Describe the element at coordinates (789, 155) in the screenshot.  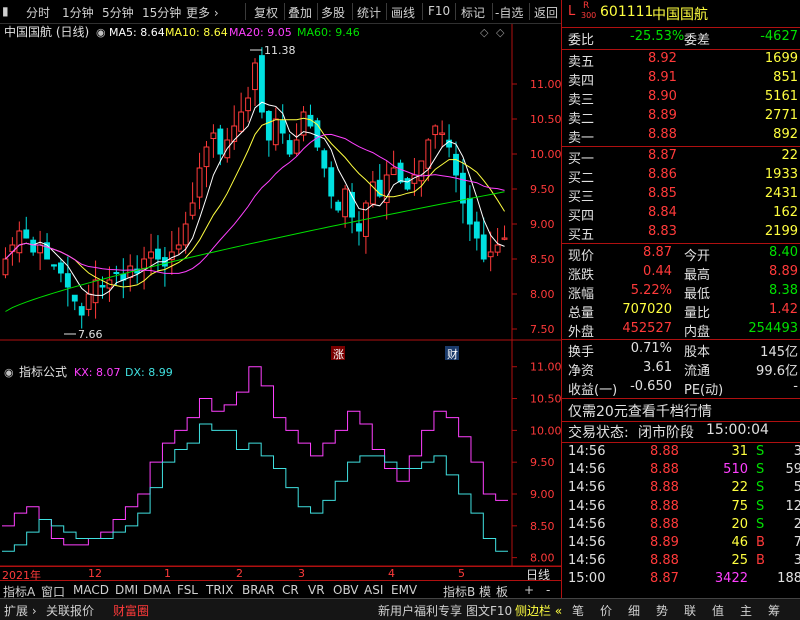
I see `bid-volume: 22` at that location.